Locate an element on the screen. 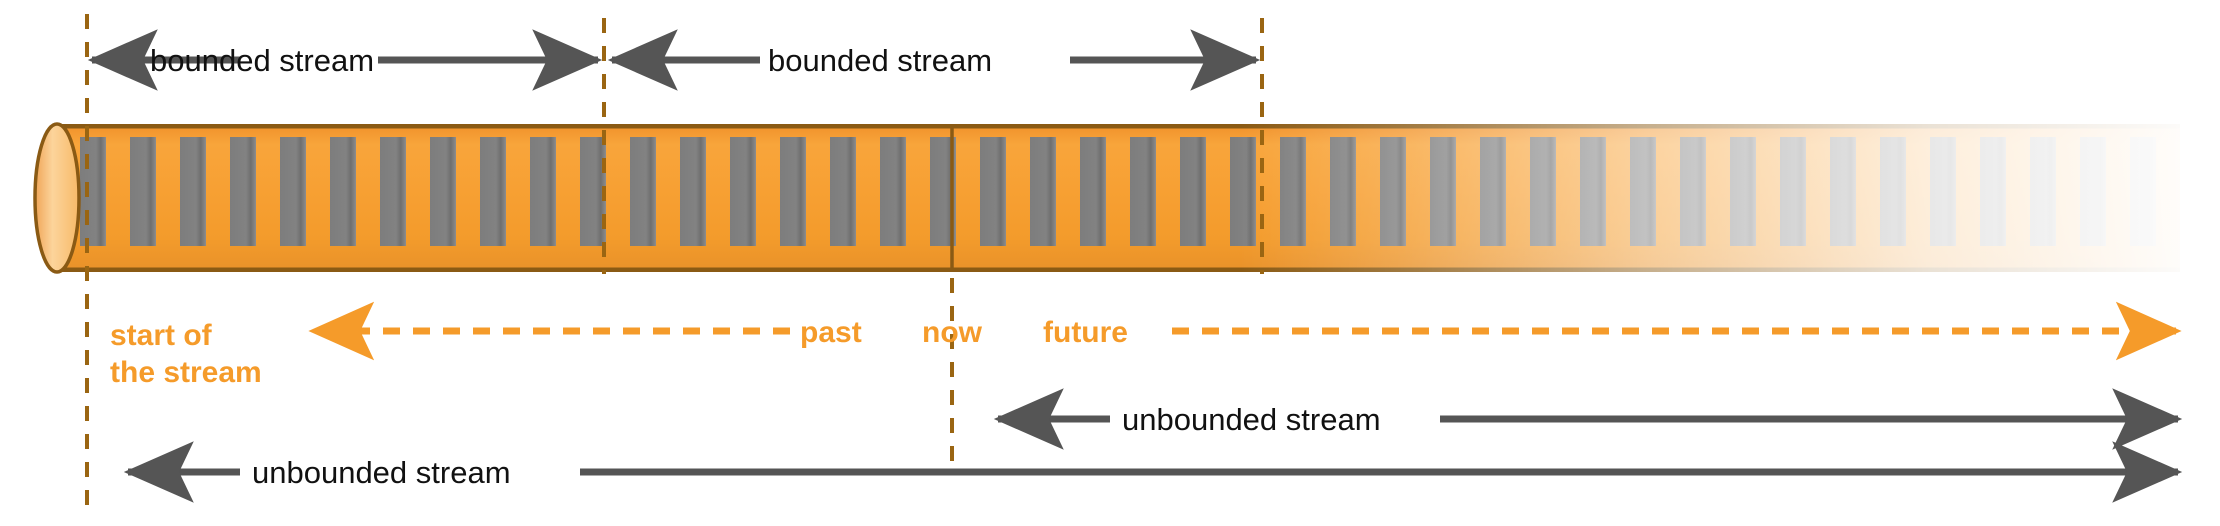  start-of-stream-label: start of the stream is located at coordinates (186, 354).